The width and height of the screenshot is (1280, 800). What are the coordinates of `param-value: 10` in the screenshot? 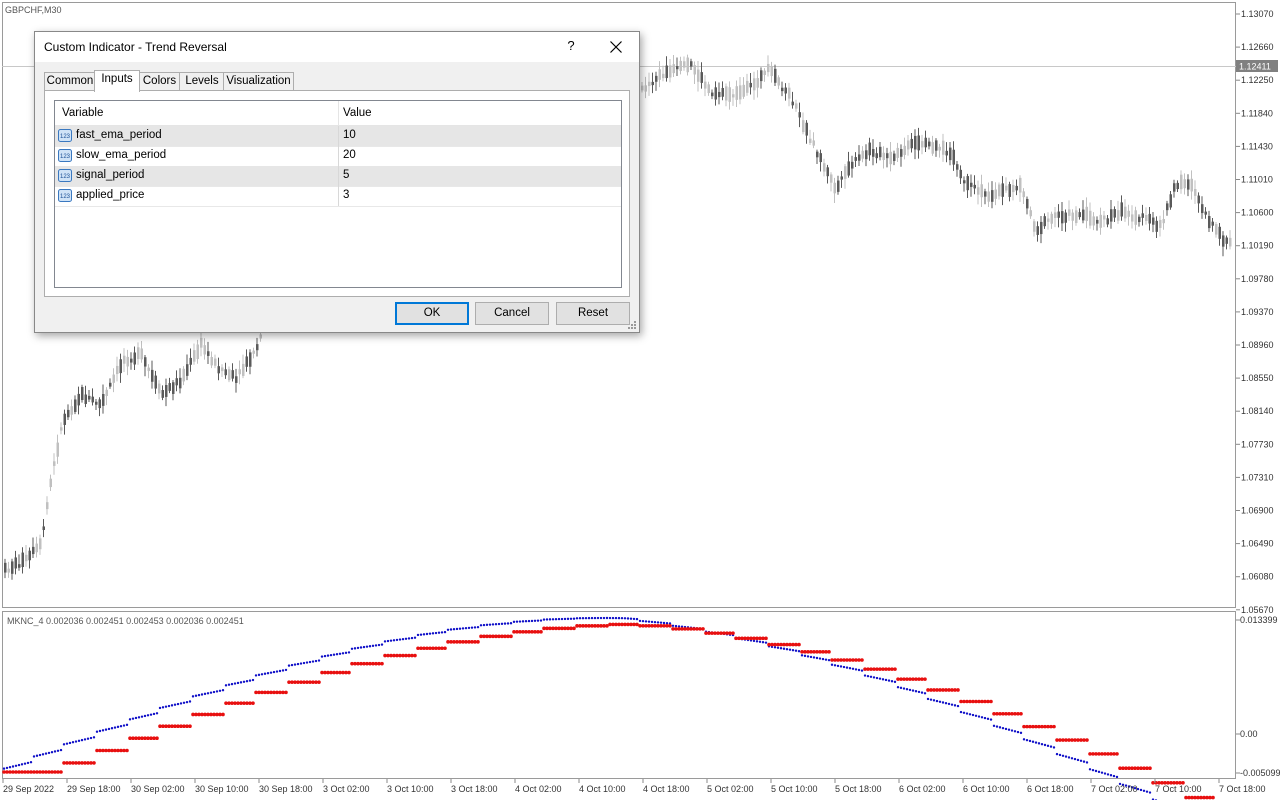 It's located at (349, 135).